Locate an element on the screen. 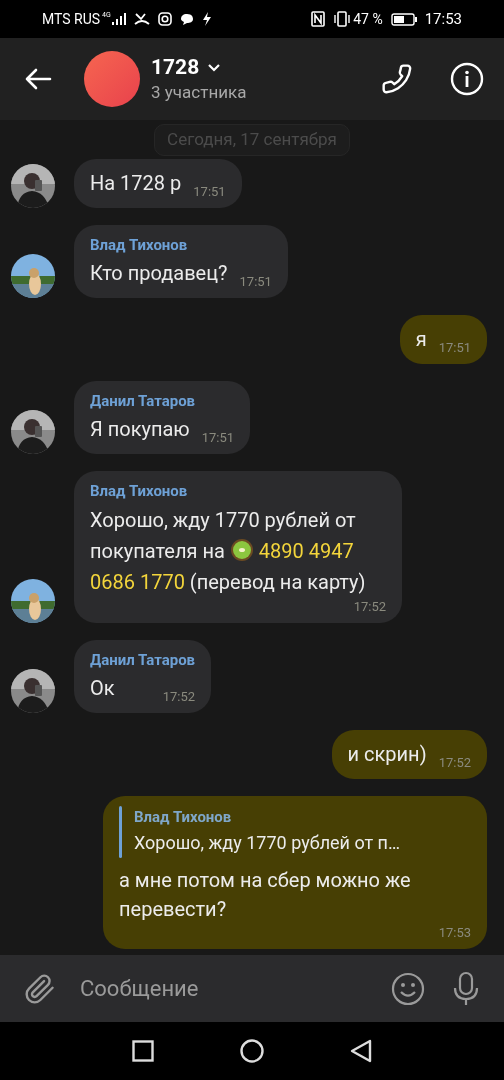 The height and width of the screenshot is (1080, 504). phone-icon is located at coordinates (397, 79).